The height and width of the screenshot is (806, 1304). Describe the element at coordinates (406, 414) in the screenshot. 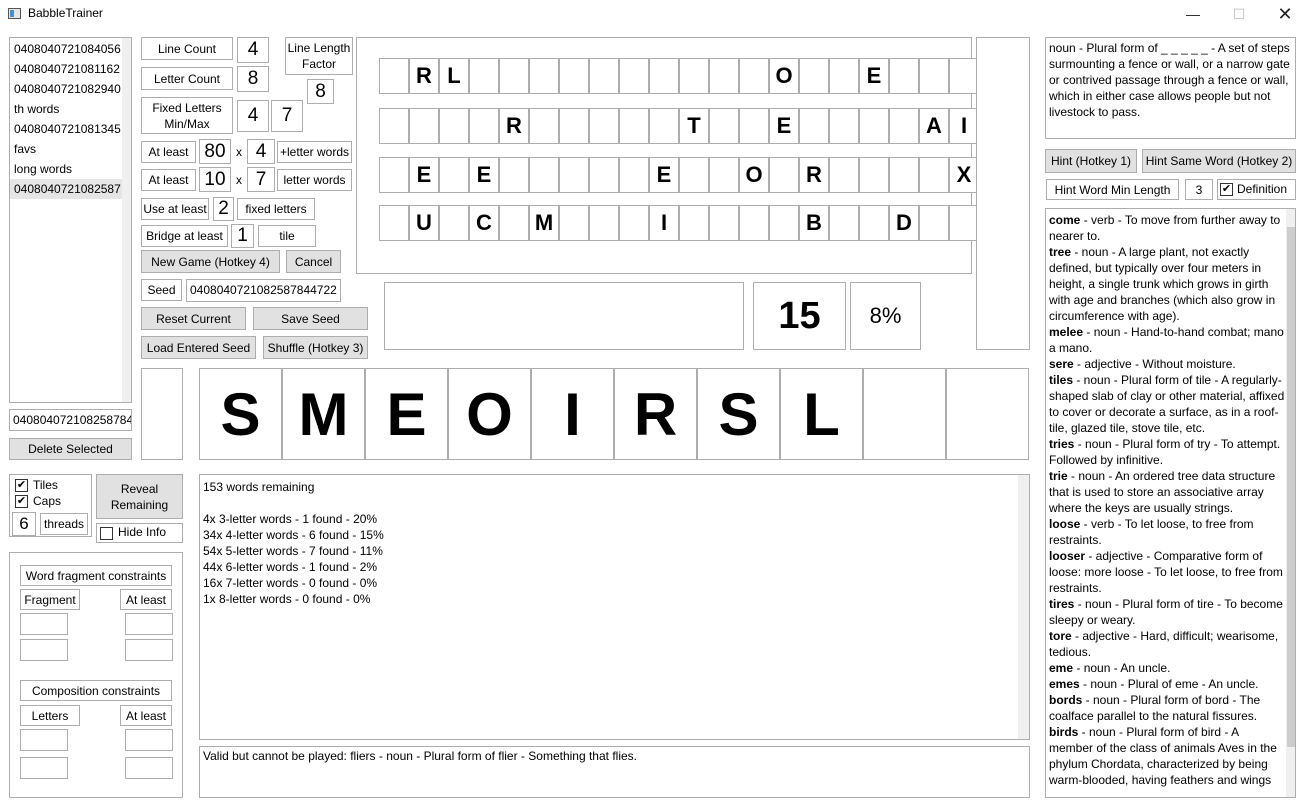

I see `rack-tile: E` at that location.